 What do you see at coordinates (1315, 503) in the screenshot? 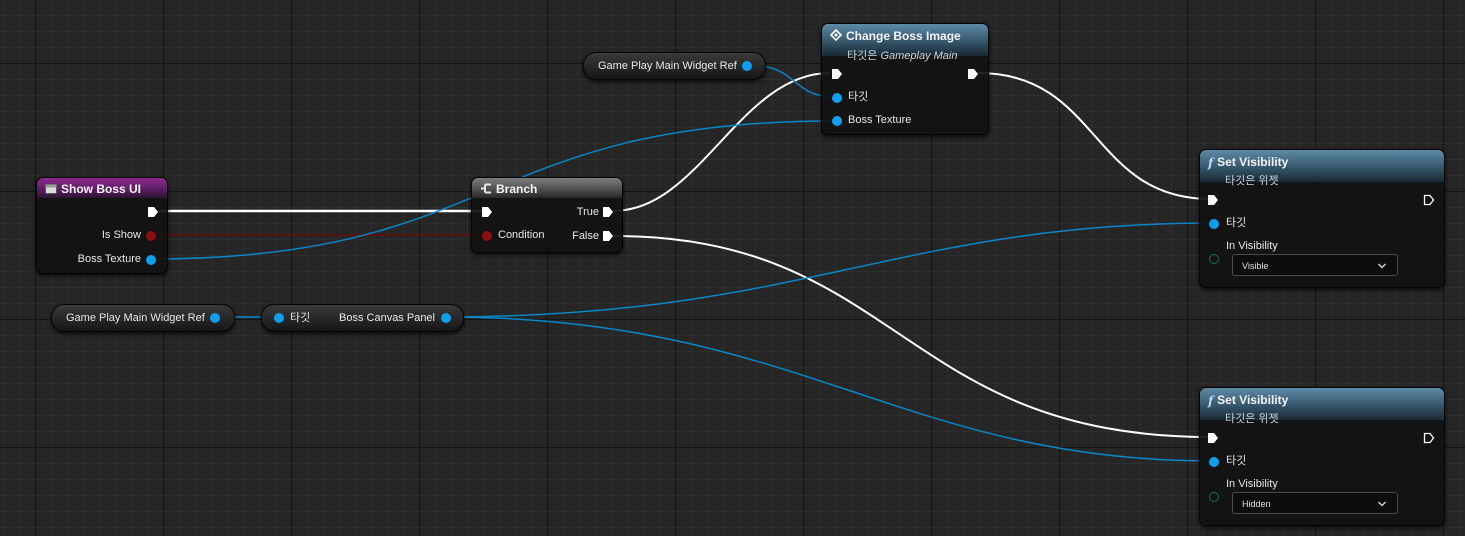
I see `visibility-dropdown: Hidden` at bounding box center [1315, 503].